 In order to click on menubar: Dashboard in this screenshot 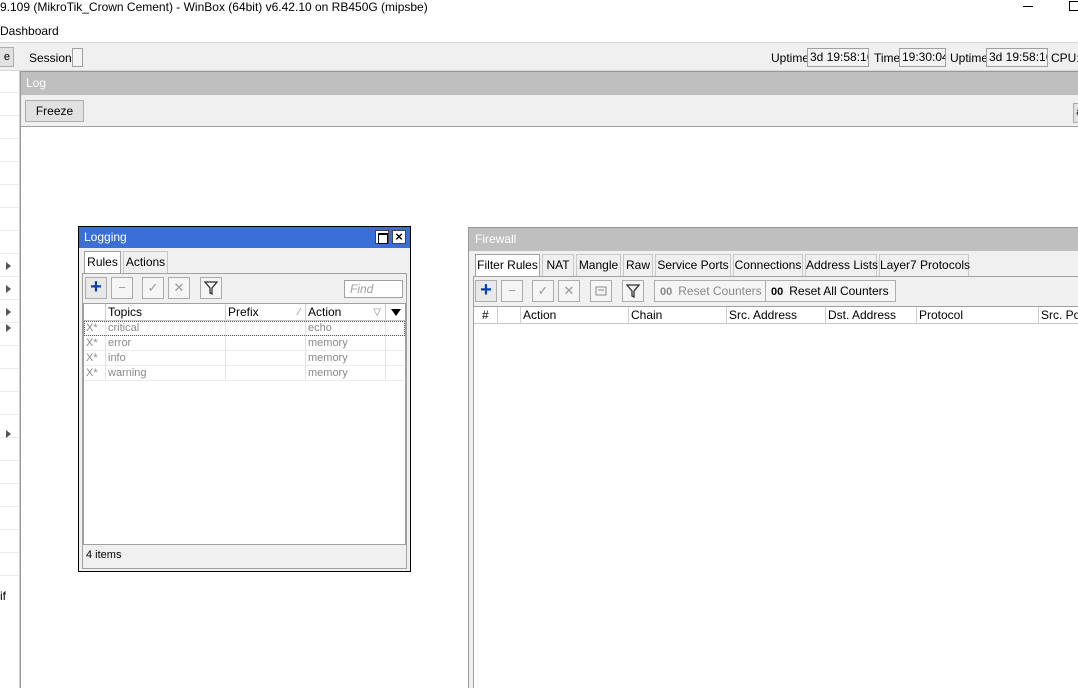, I will do `click(539, 31)`.